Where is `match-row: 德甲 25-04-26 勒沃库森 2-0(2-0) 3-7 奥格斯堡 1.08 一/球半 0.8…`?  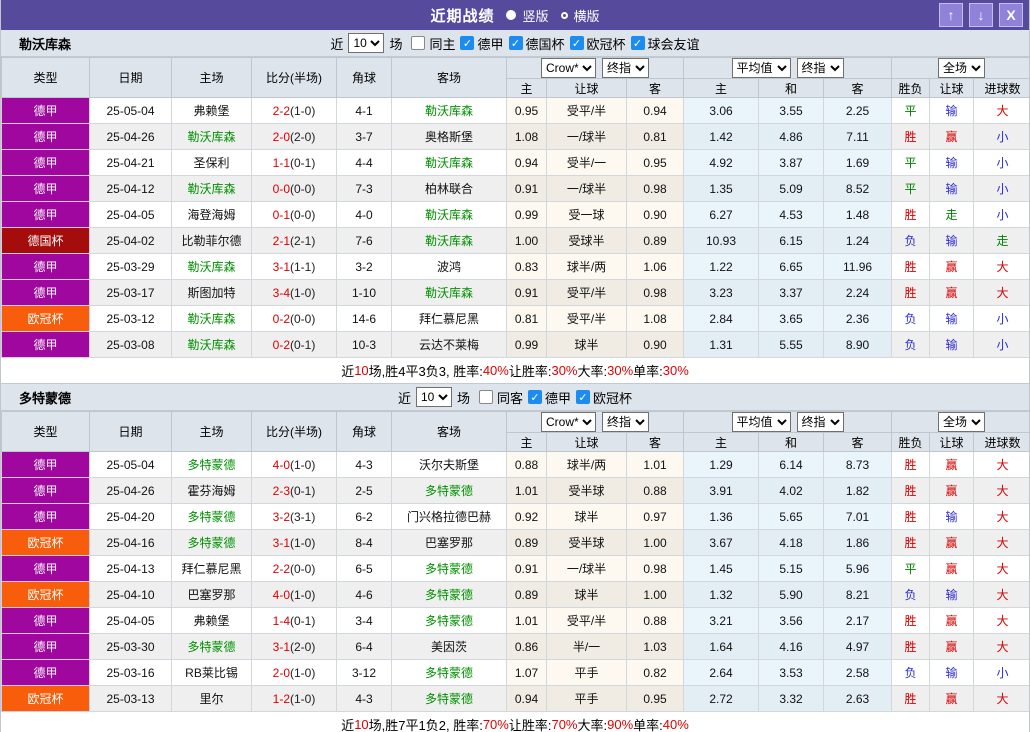 match-row: 德甲 25-04-26 勒沃库森 2-0(2-0) 3-7 奥格斯堡 1.08 一/球半 0.8… is located at coordinates (515, 136).